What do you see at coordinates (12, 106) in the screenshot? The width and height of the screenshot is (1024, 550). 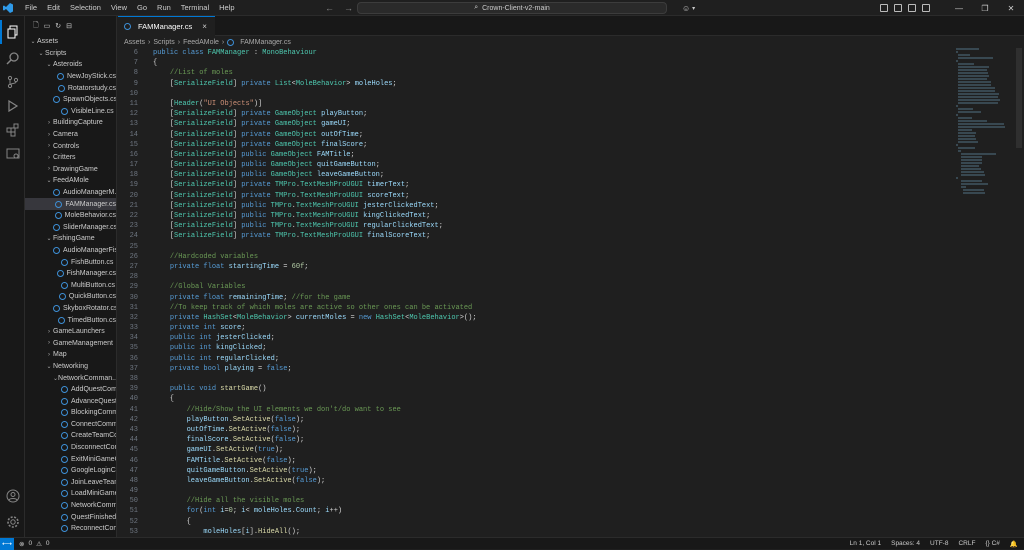 I see `run-debug-icon` at bounding box center [12, 106].